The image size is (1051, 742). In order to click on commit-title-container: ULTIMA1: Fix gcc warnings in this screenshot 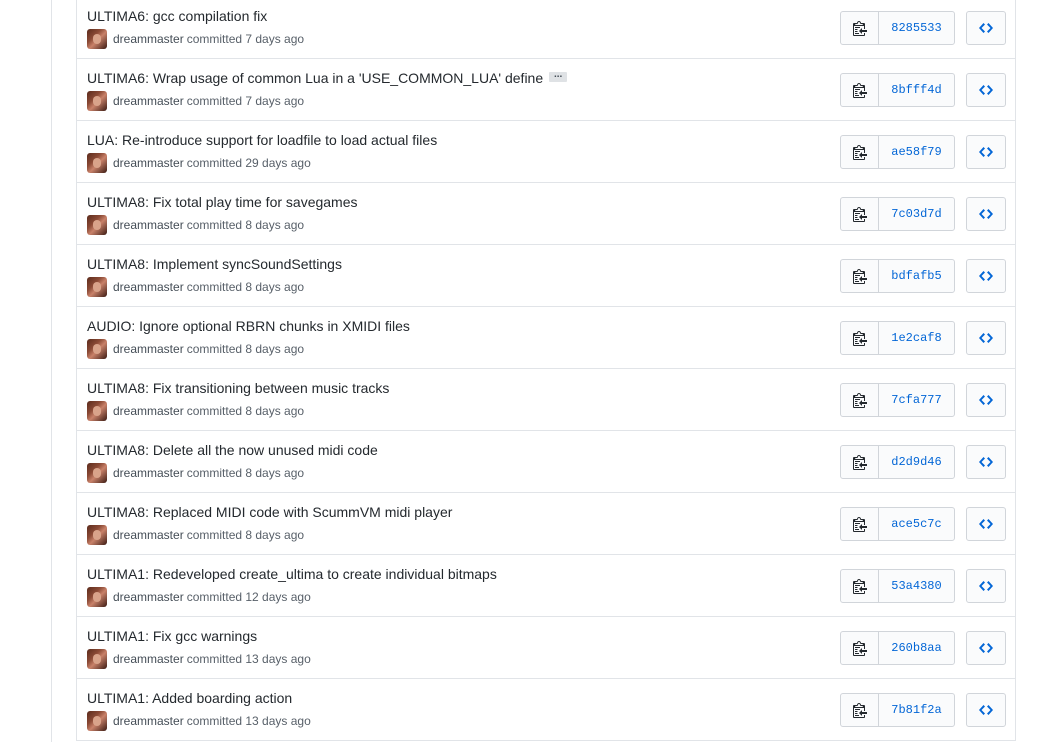, I will do `click(172, 636)`.